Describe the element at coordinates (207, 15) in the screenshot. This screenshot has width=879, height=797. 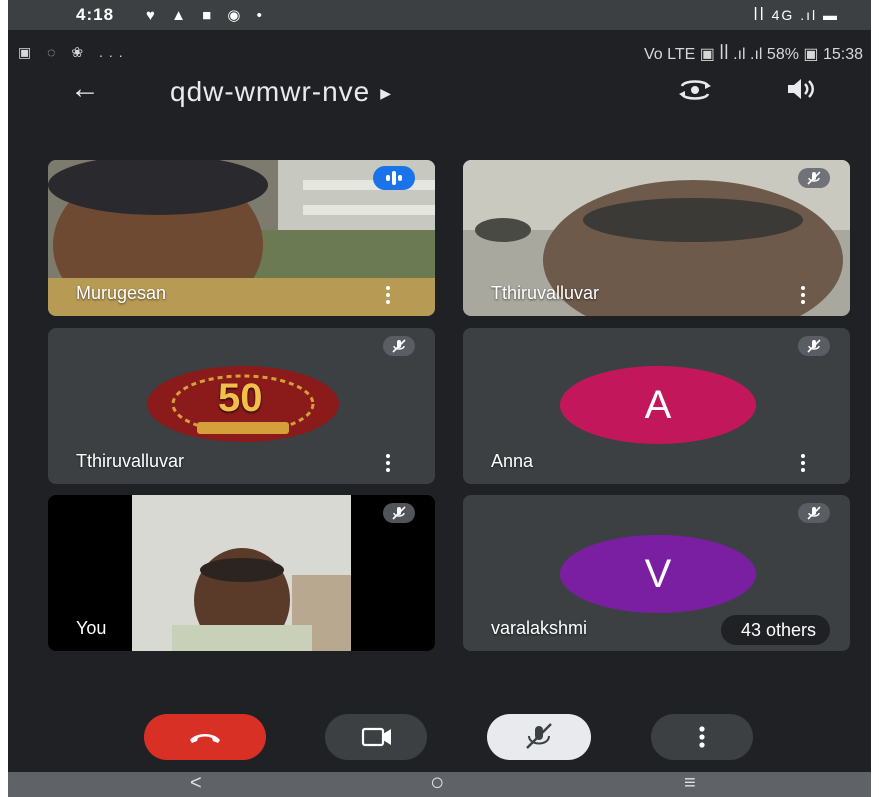
I see `outer-notification-icons: ♥ ▲ ■ ◉ •` at that location.